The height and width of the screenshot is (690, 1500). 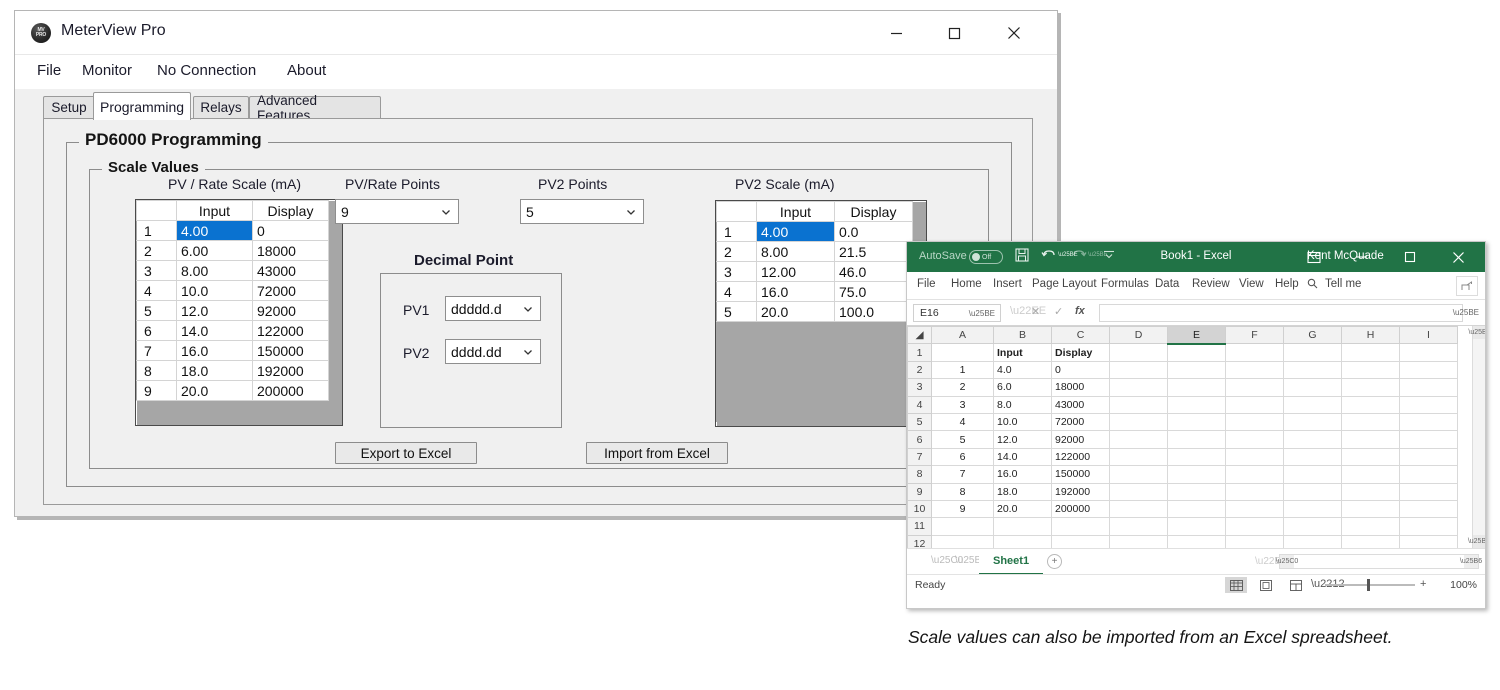 I want to click on cell: 5, so click(x=962, y=439).